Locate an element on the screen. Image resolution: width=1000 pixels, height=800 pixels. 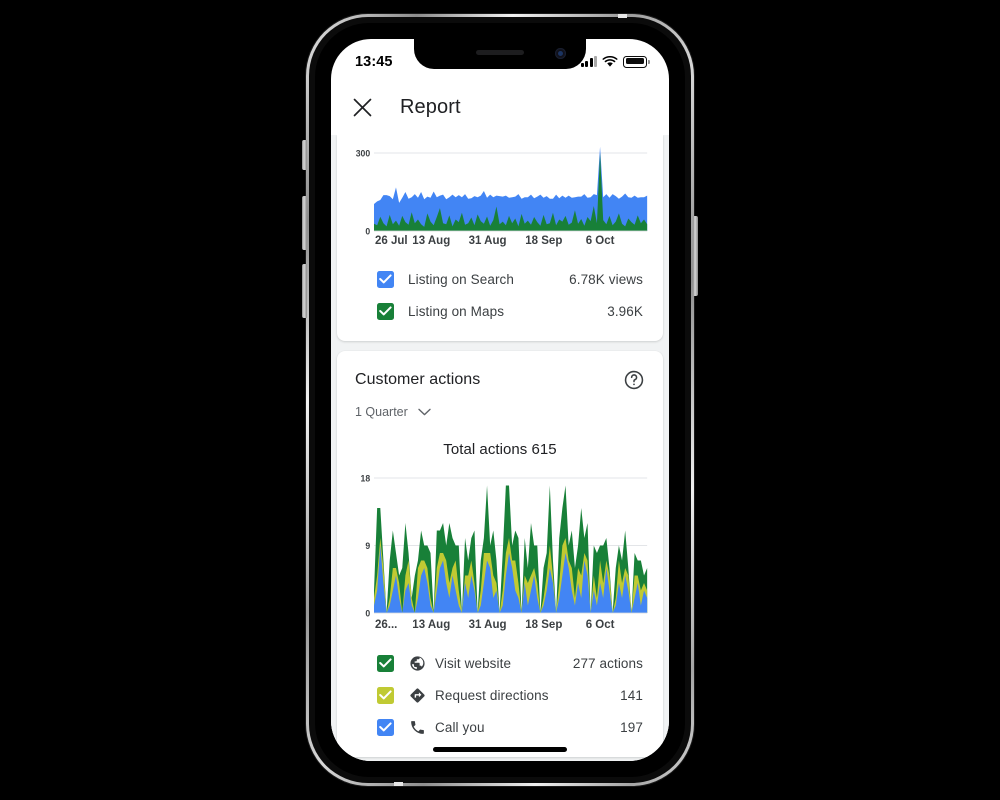
views-chart-wrap: 0 300 26 Jul 13 Aug 31 Aug 18 Sep 6 Oct is located at coordinates (500, 195).